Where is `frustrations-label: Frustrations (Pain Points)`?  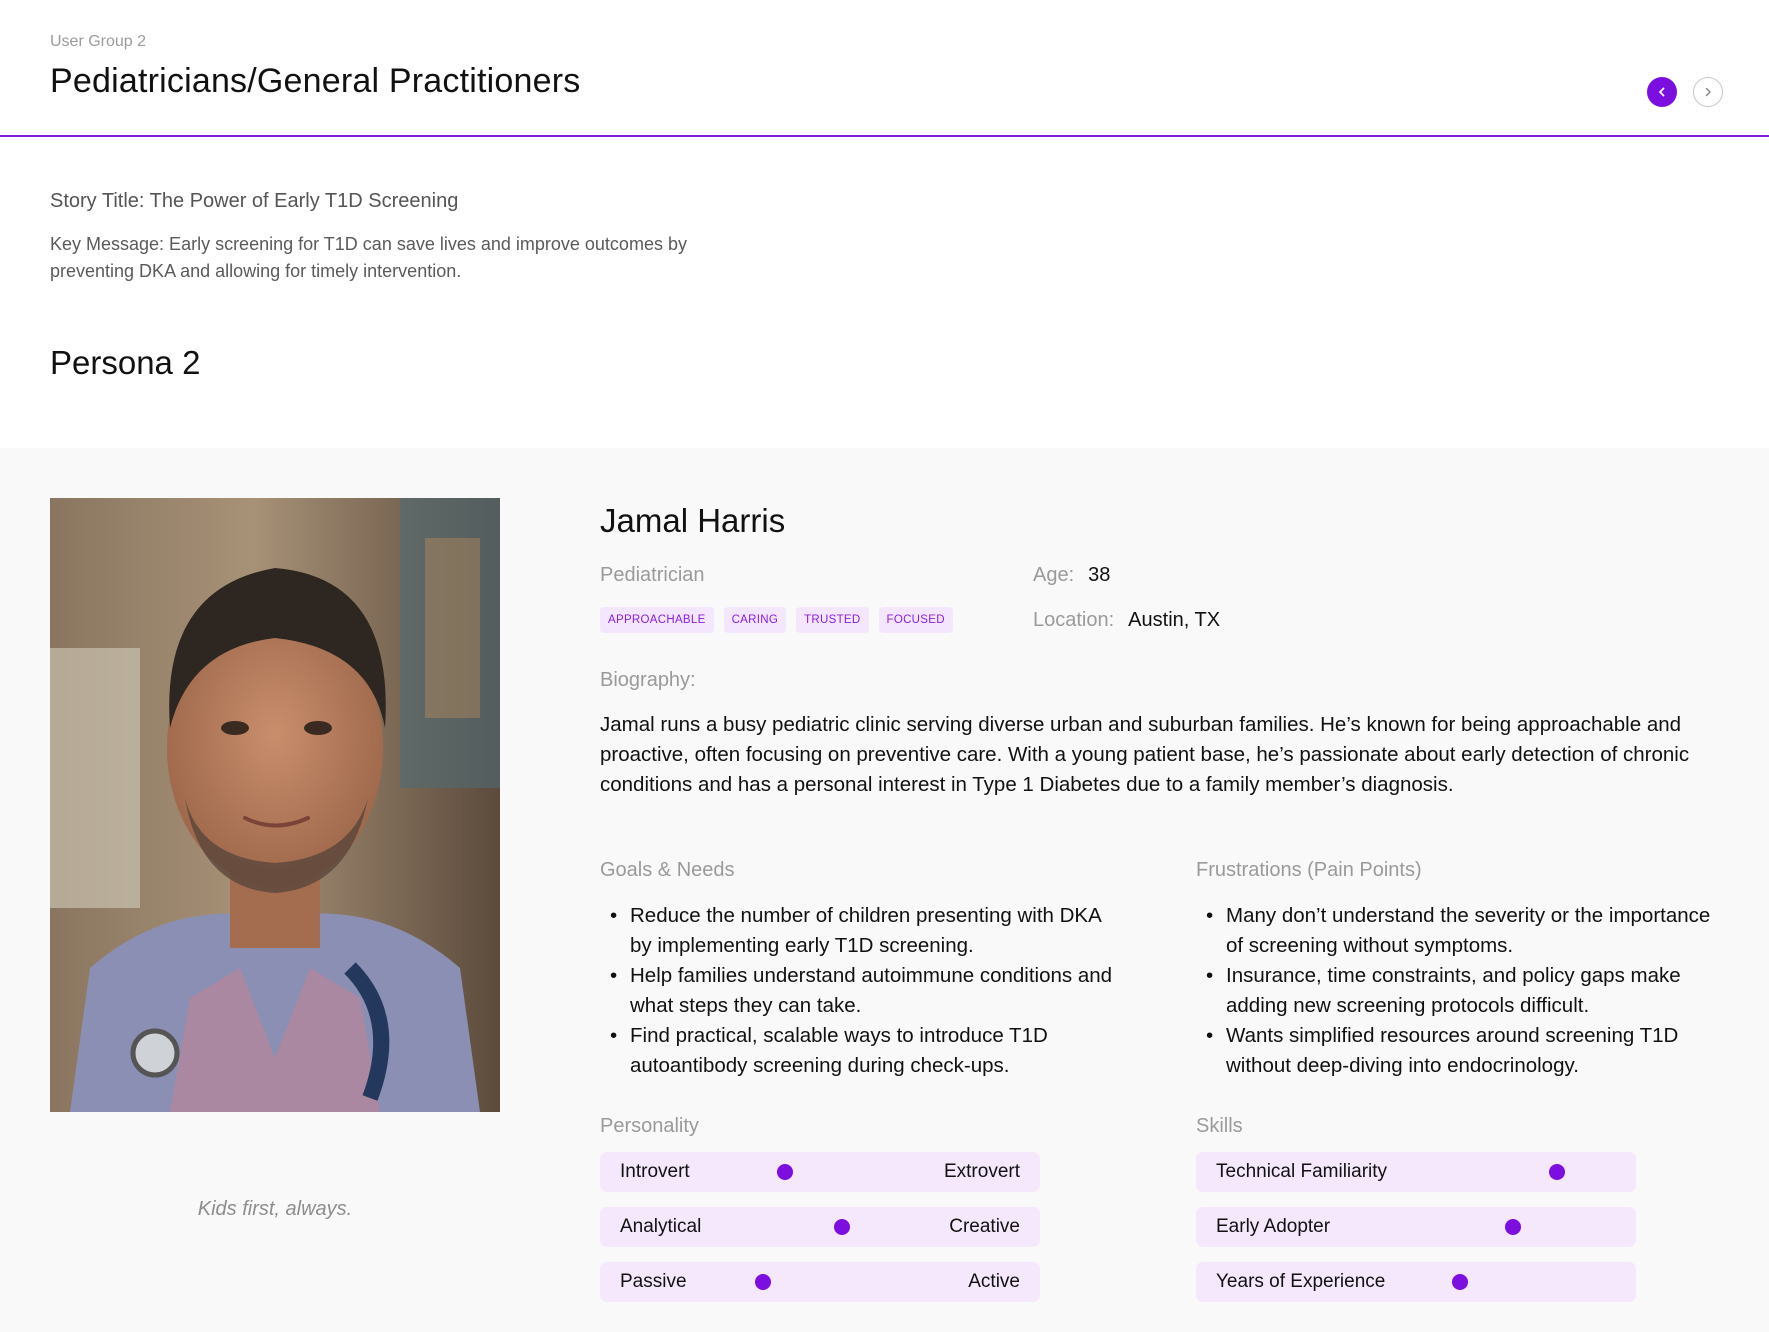
frustrations-label: Frustrations (Pain Points) is located at coordinates (1309, 870).